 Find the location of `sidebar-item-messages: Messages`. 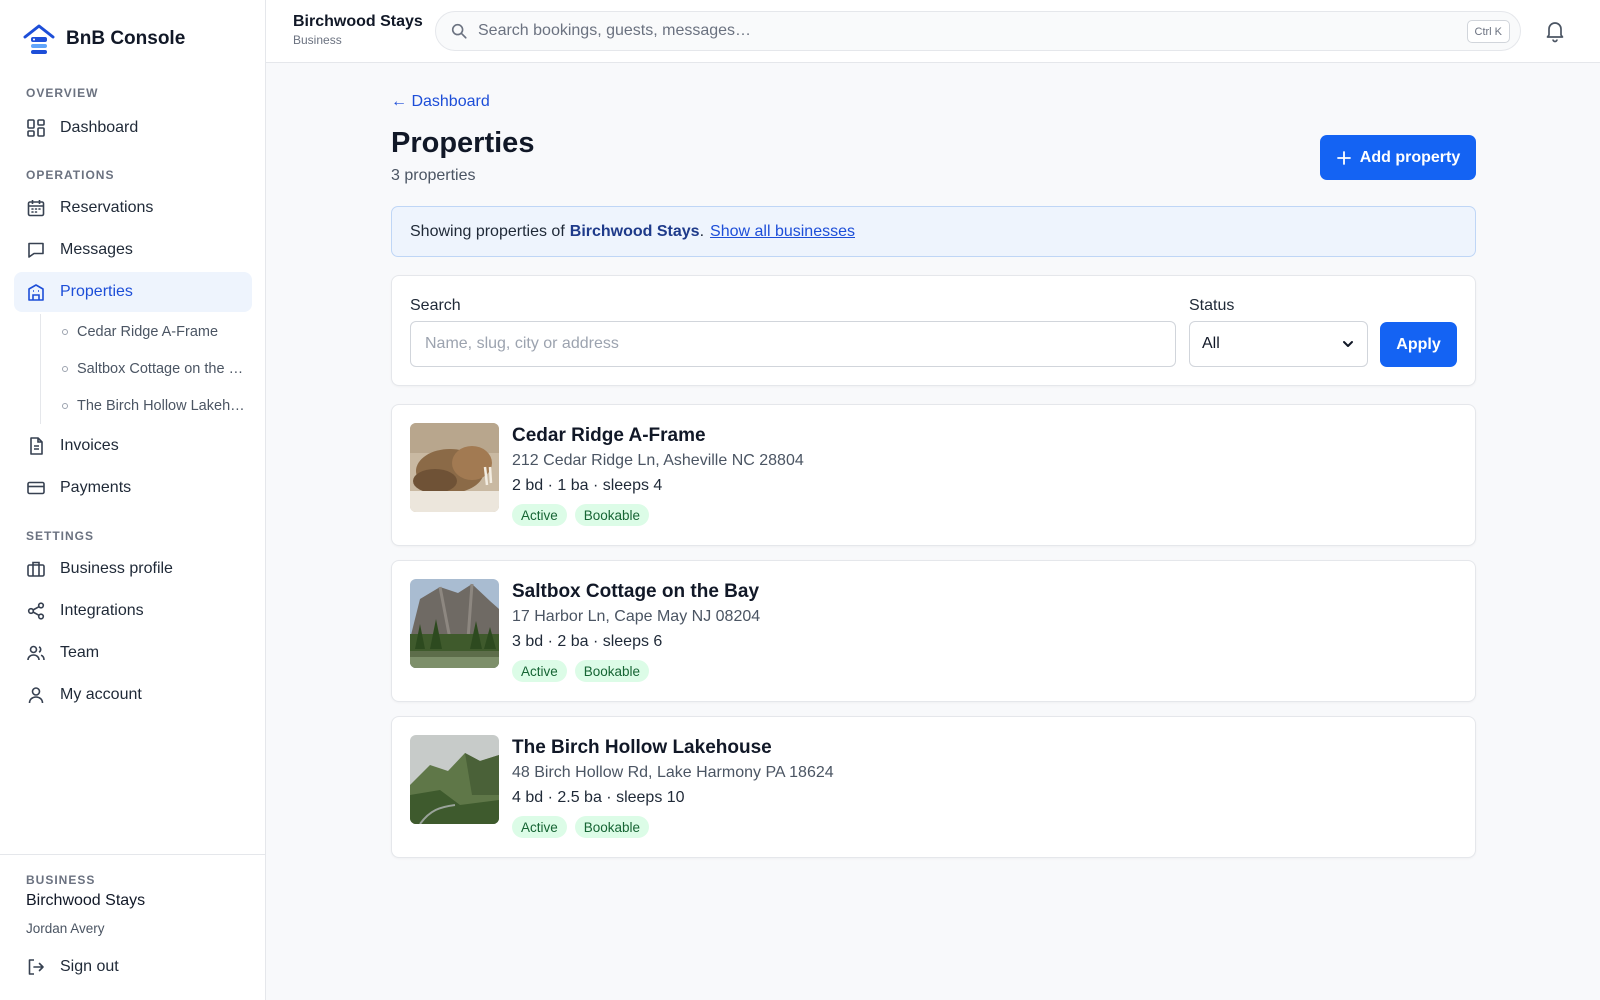

sidebar-item-messages: Messages is located at coordinates (133, 250).